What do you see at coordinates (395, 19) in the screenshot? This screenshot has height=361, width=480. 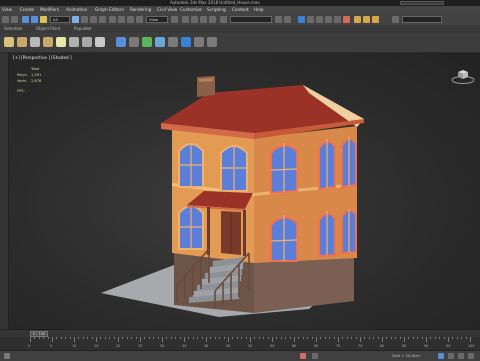 I see `workspace-icon` at bounding box center [395, 19].